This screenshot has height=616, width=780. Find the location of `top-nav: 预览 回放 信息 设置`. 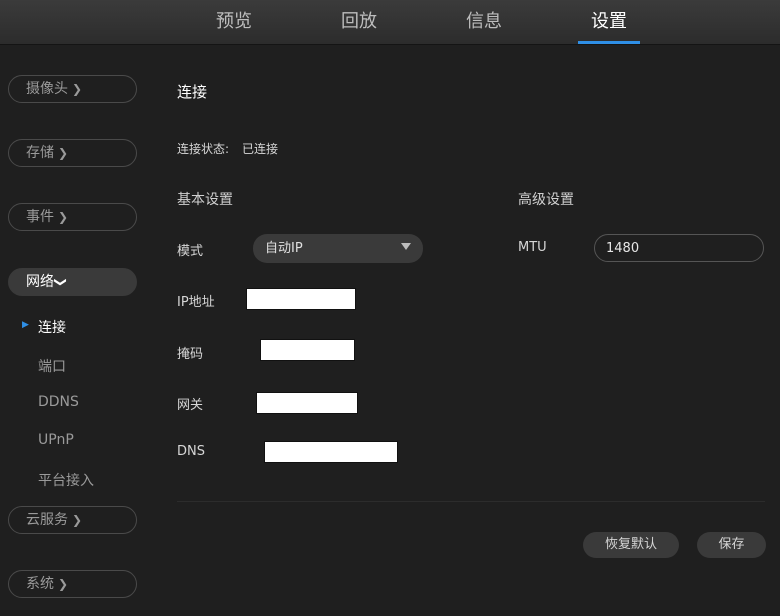

top-nav: 预览 回放 信息 设置 is located at coordinates (390, 22).